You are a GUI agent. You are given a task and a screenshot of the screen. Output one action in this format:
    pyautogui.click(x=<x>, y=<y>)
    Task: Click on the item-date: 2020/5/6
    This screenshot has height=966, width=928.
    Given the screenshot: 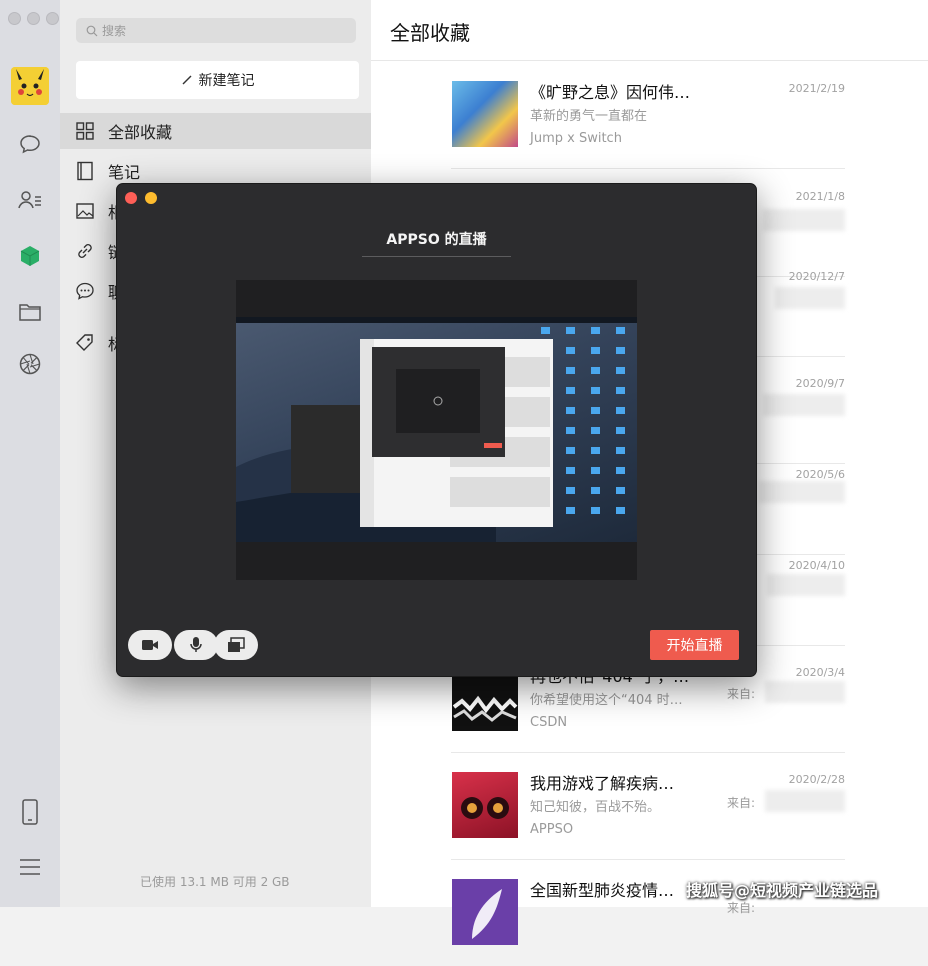 What is the action you would take?
    pyautogui.click(x=820, y=474)
    